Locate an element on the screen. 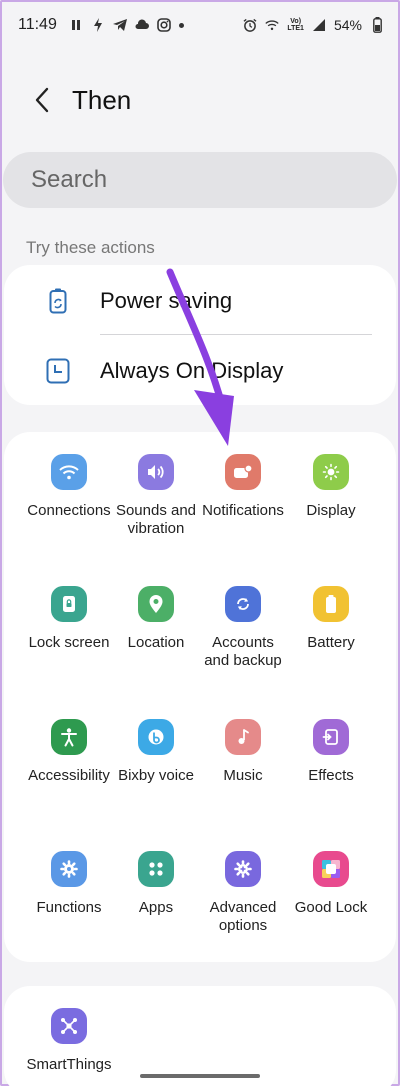 Image resolution: width=400 pixels, height=1086 pixels. tile-battery: Battery is located at coordinates (331, 619).